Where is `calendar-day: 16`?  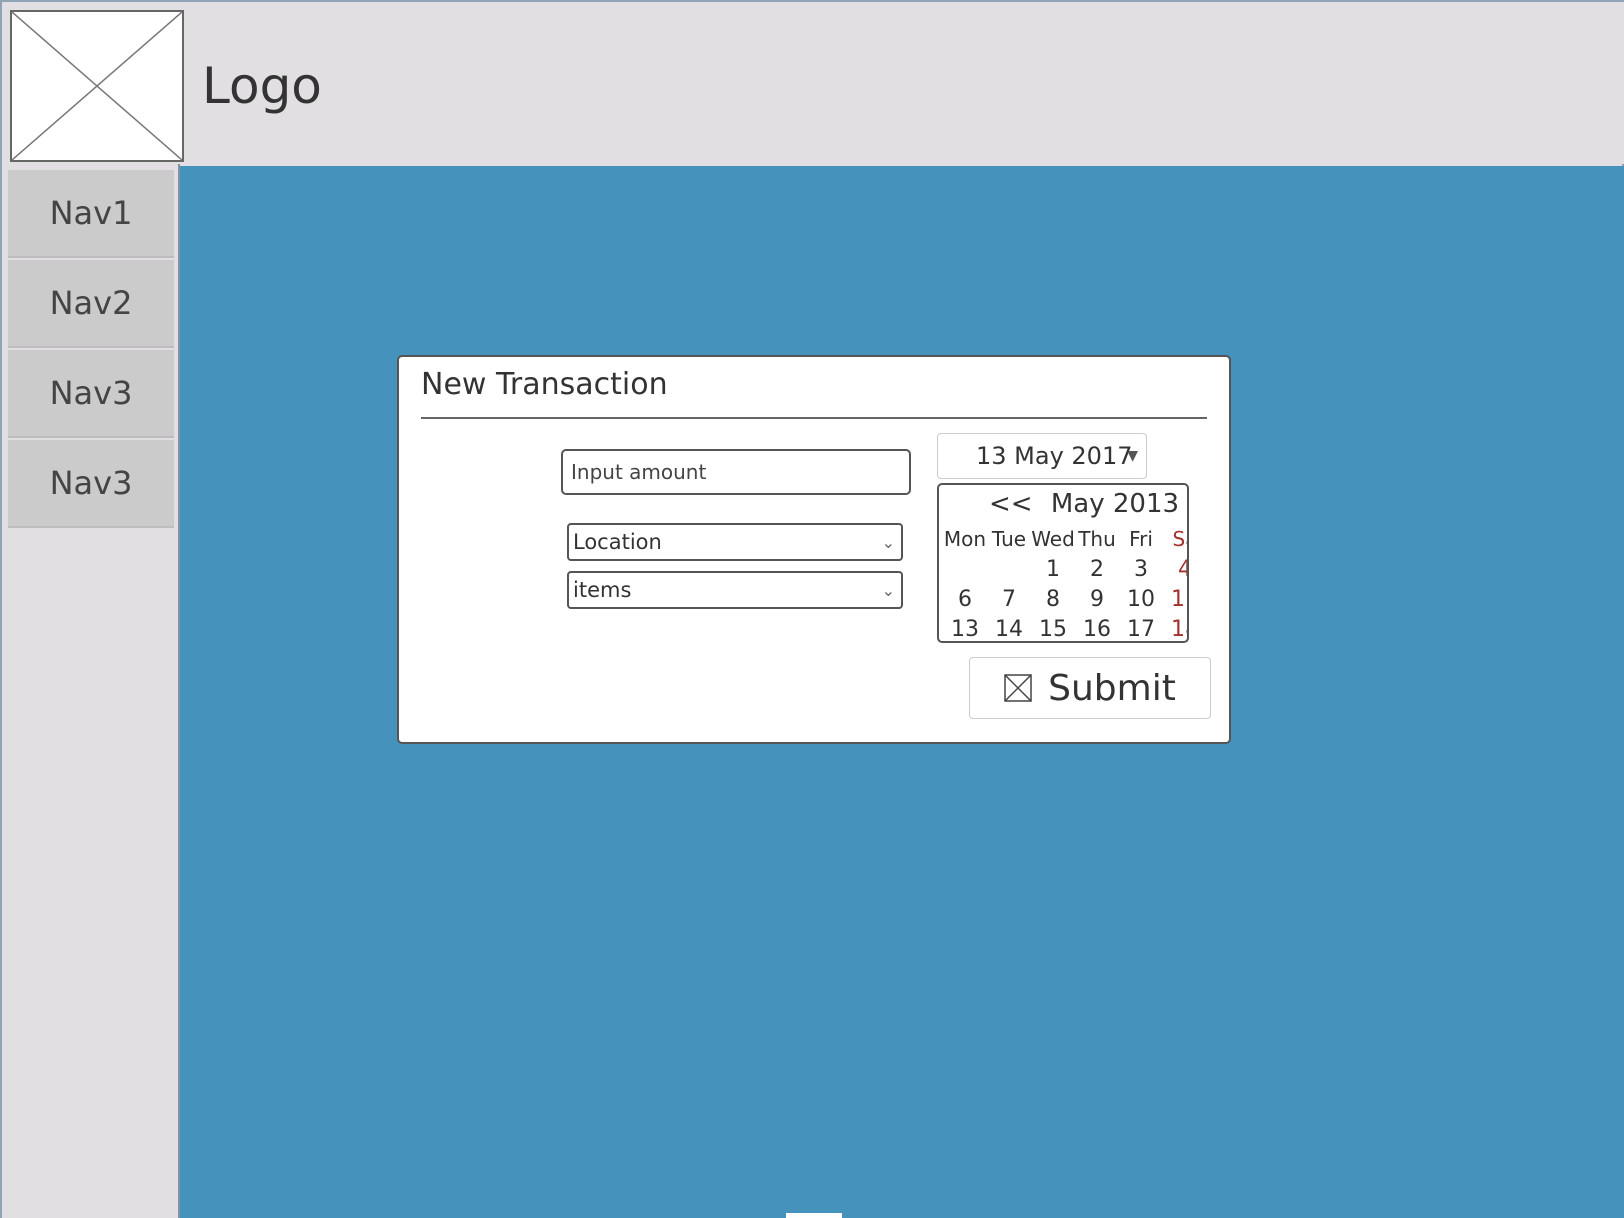 calendar-day: 16 is located at coordinates (1097, 629).